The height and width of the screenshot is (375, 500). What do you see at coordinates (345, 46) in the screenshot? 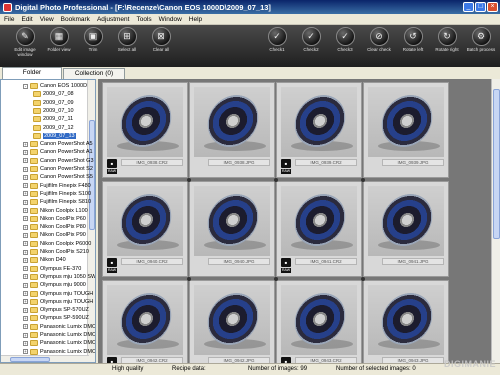
I see `check3-button: ✓ Check3` at bounding box center [345, 46].